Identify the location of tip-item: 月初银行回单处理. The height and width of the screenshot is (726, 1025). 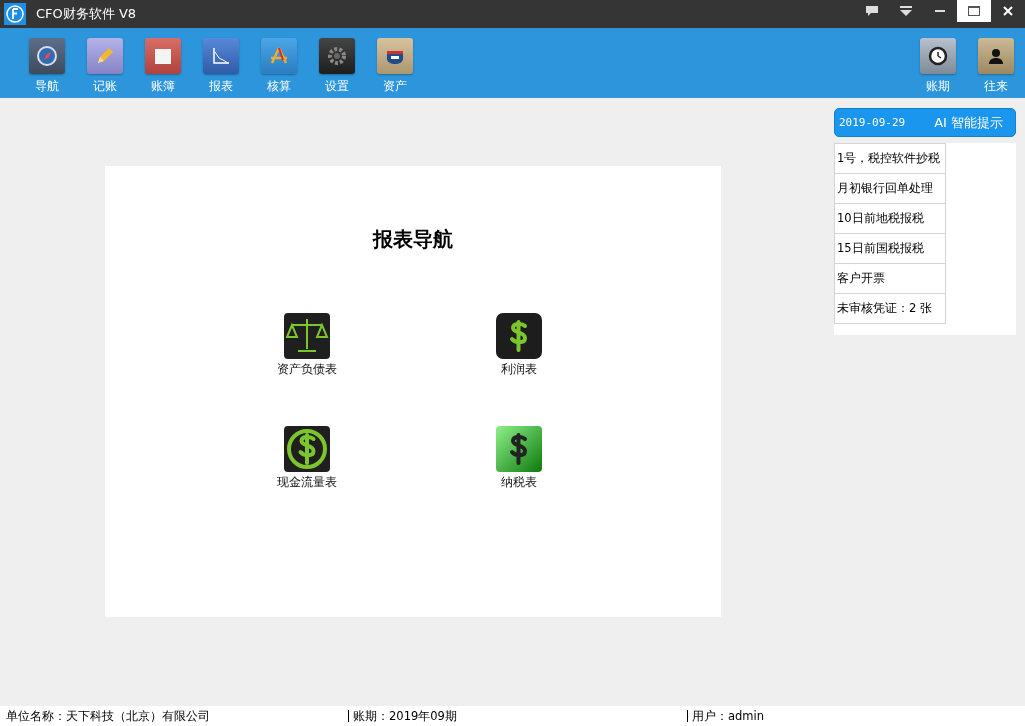
(890, 189).